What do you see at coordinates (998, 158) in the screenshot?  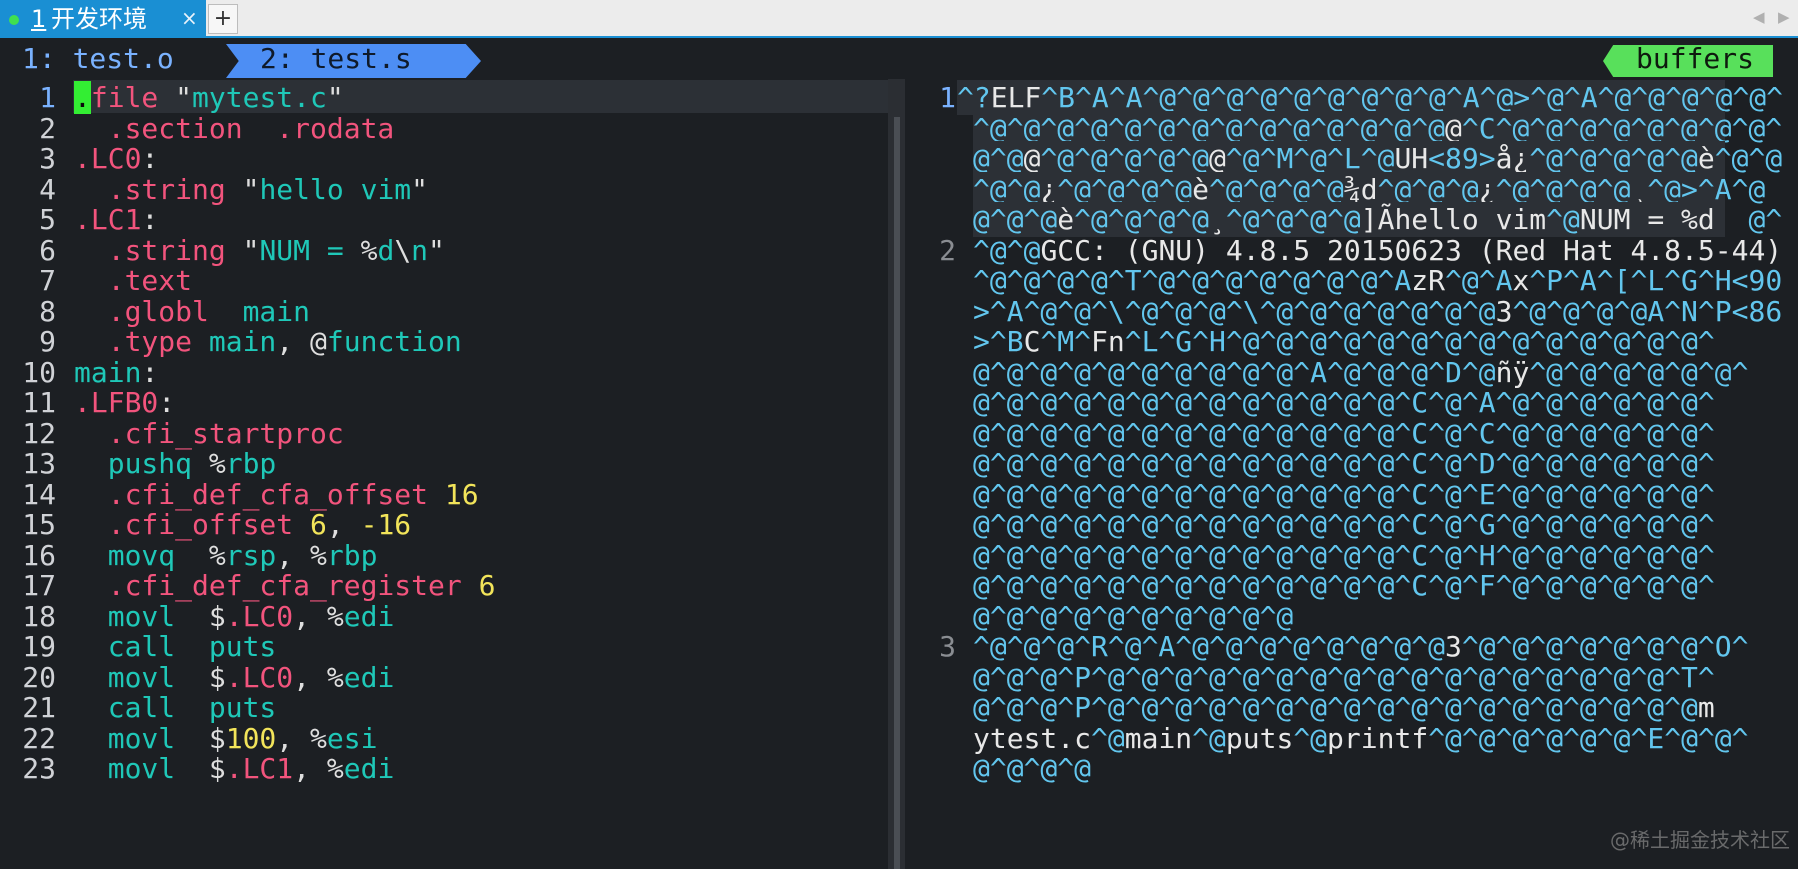 I see `code-token: @^@` at bounding box center [998, 158].